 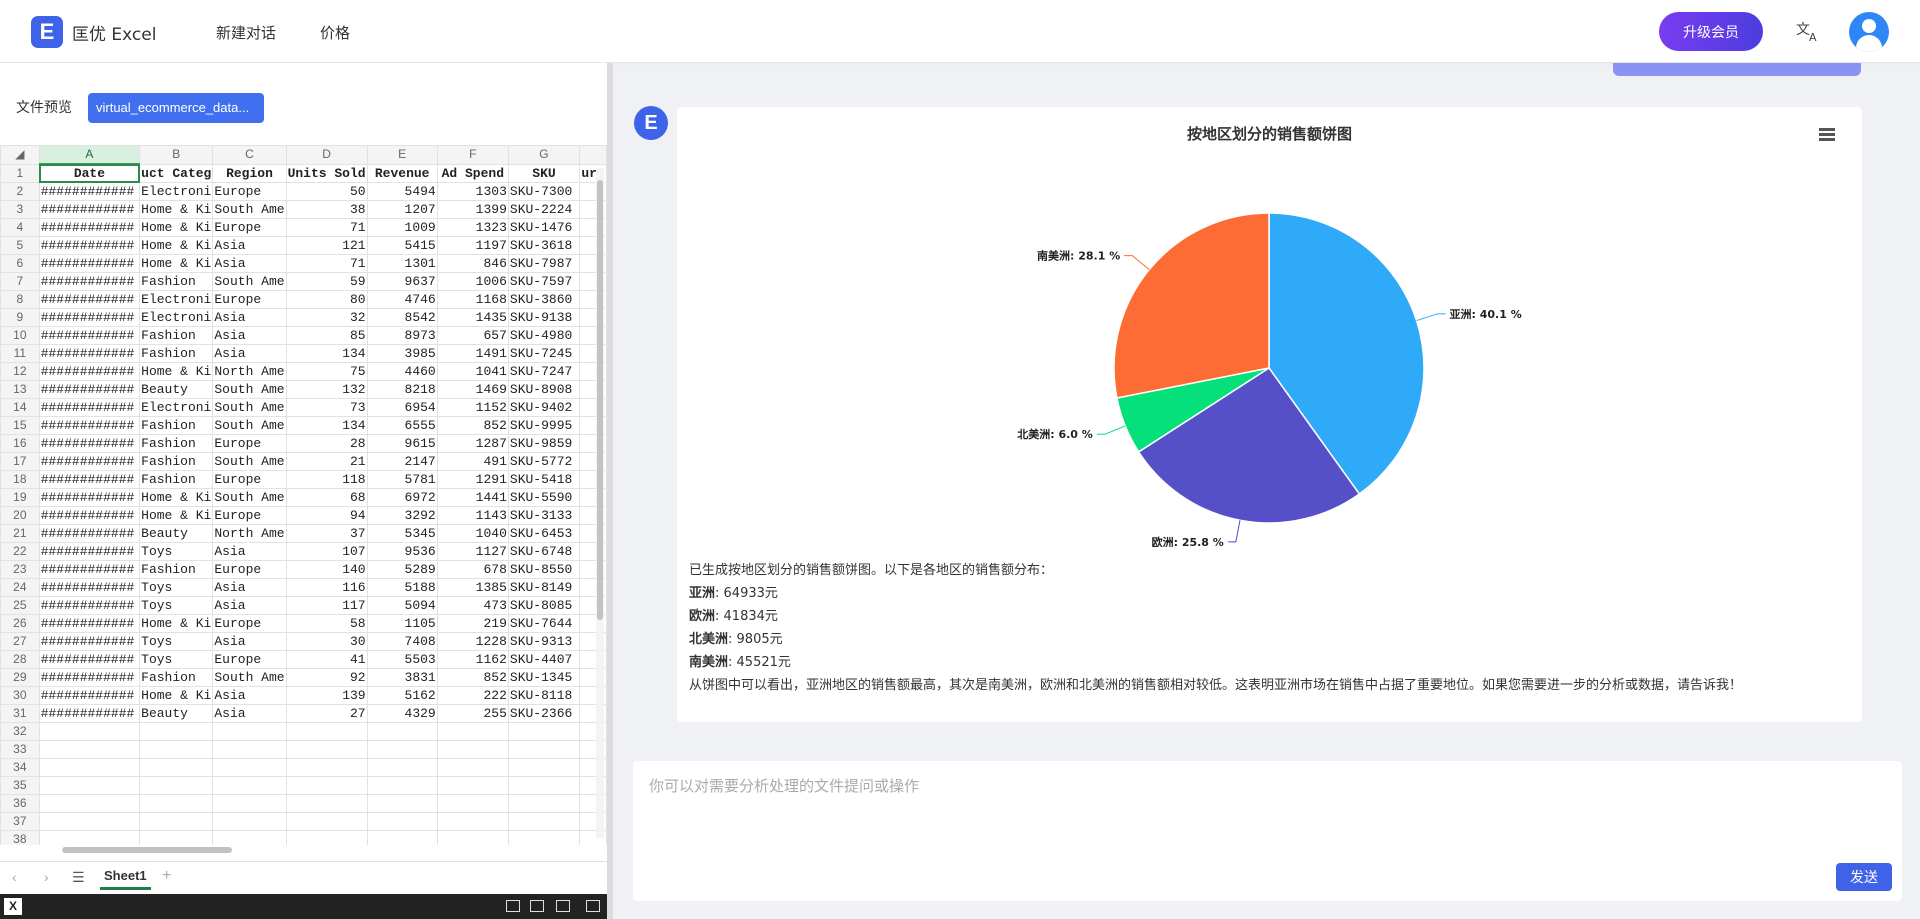 What do you see at coordinates (402, 443) in the screenshot?
I see `cell: 9615` at bounding box center [402, 443].